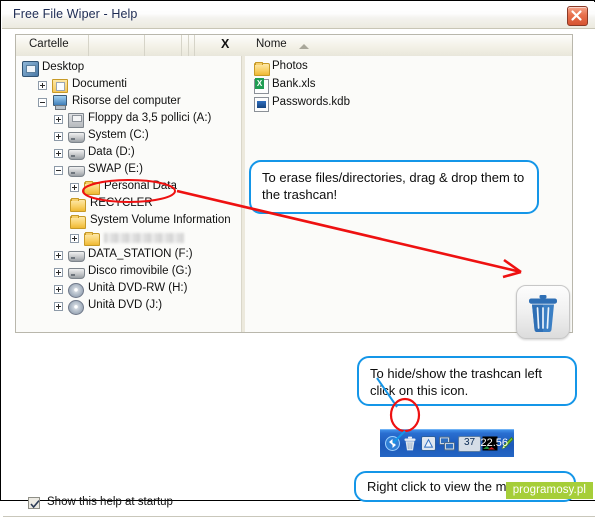  I want to click on close-icon, so click(576, 15).